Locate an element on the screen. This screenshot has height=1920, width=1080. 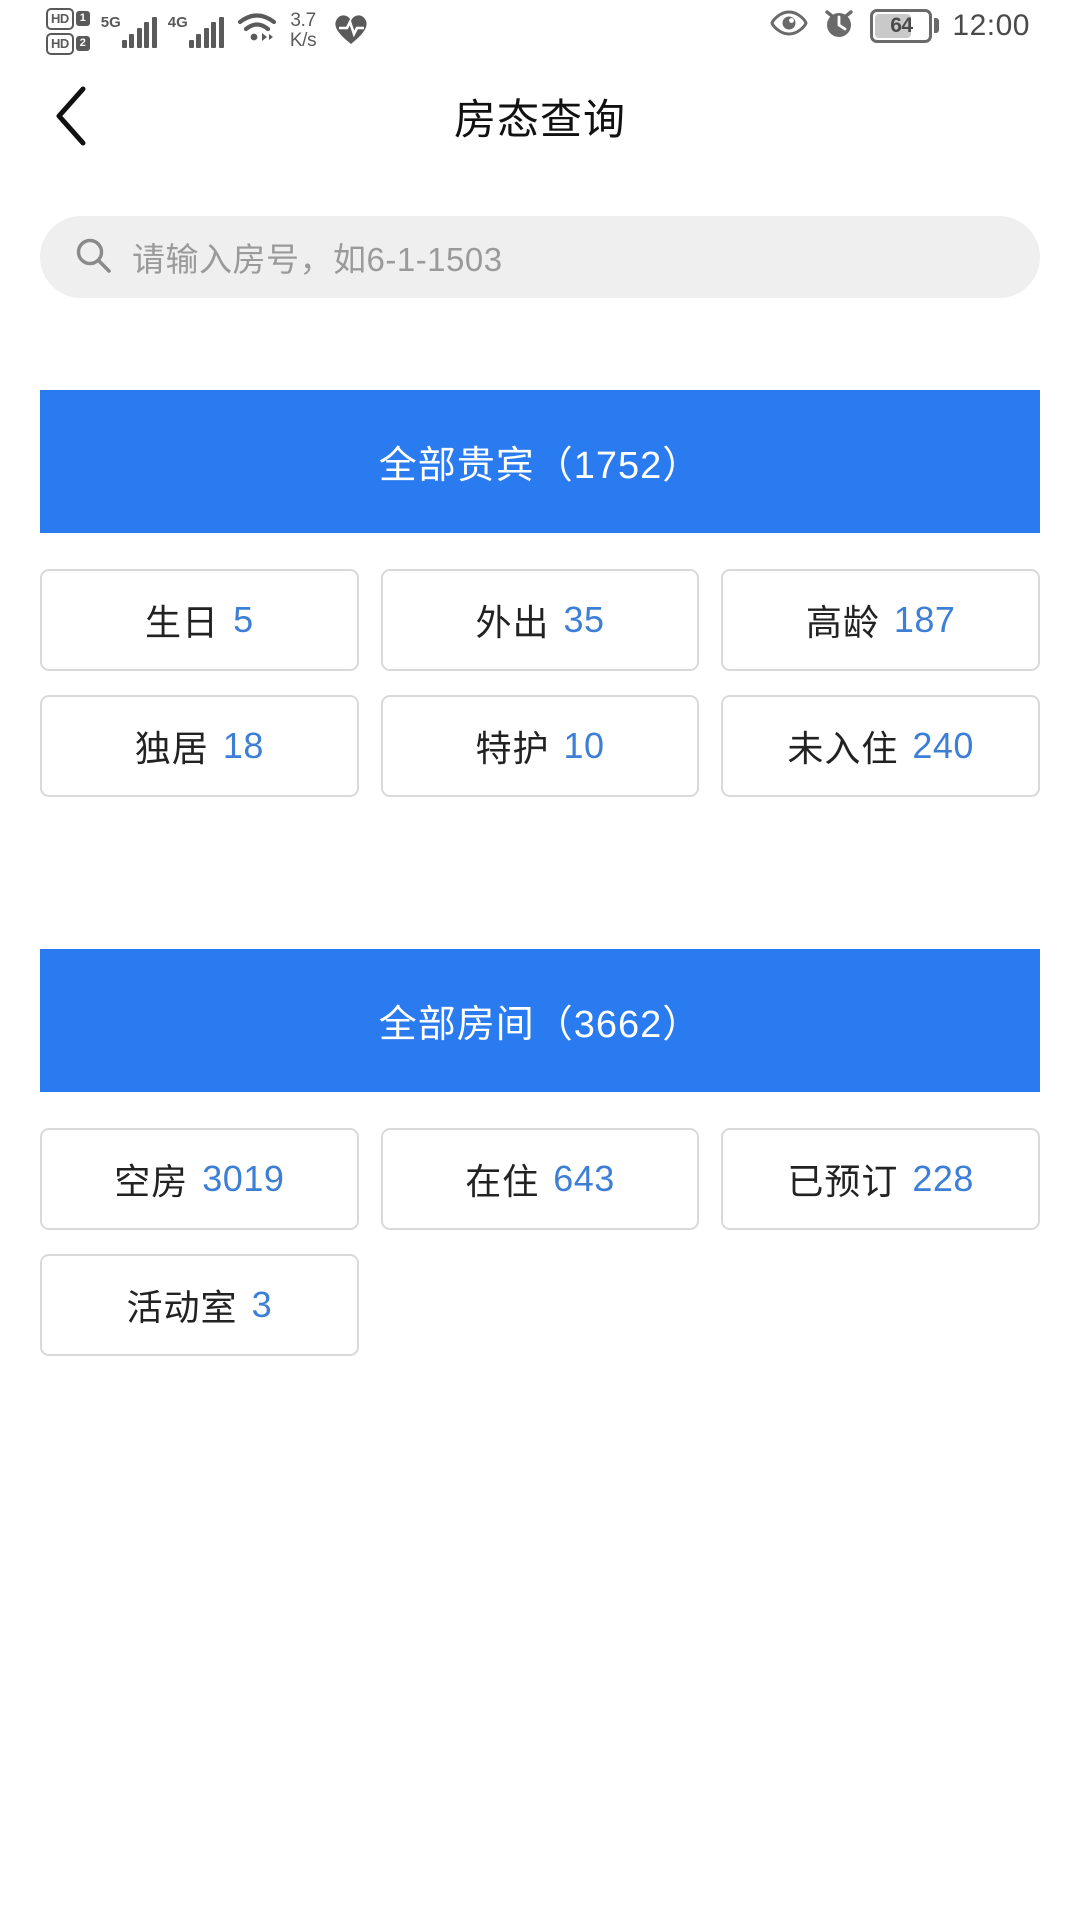
room-category-card: 在住 643 is located at coordinates (540, 1179).